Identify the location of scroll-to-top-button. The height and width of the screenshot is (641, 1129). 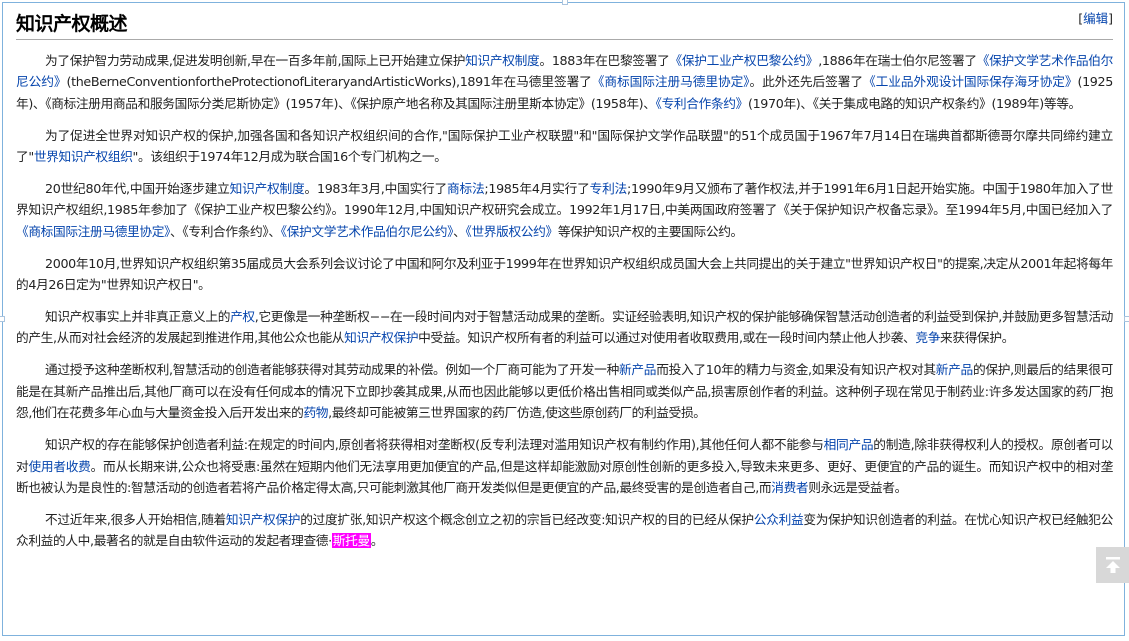
(1112, 565).